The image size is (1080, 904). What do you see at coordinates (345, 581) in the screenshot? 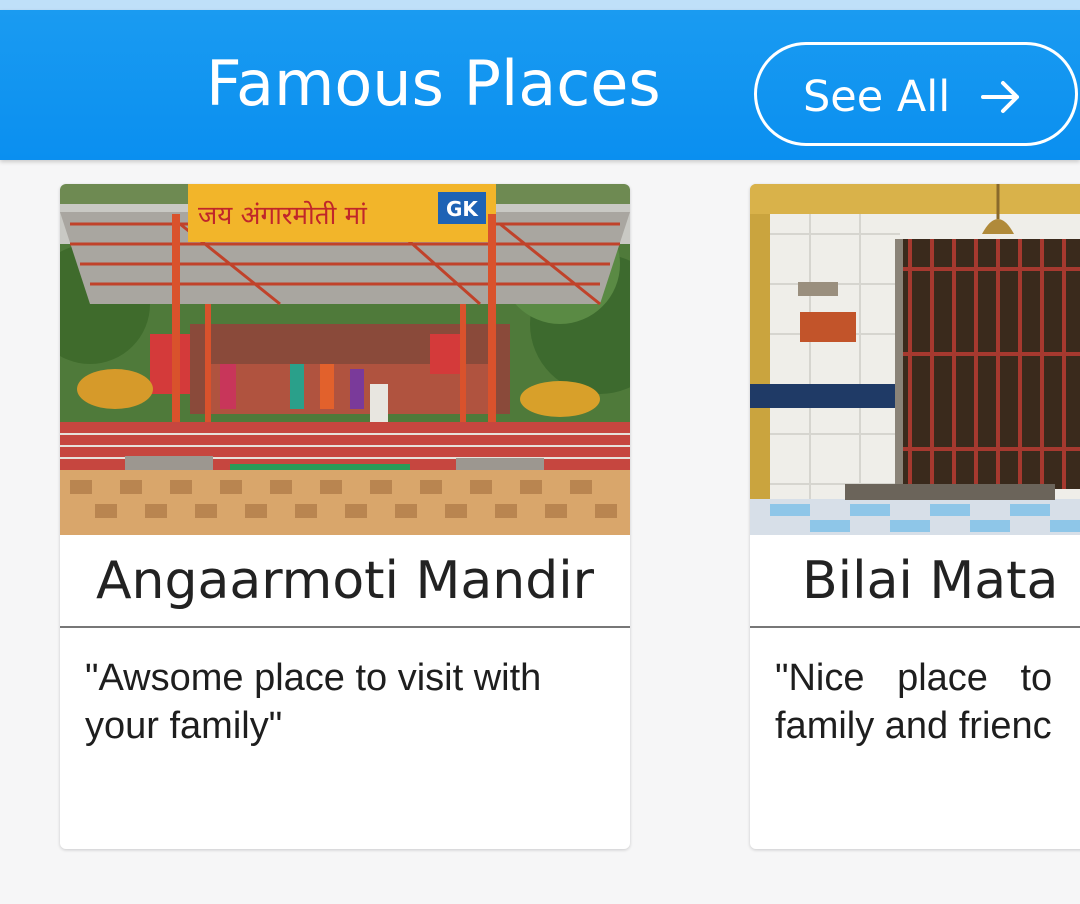
I see `place-name: Angaarmoti Mandir` at bounding box center [345, 581].